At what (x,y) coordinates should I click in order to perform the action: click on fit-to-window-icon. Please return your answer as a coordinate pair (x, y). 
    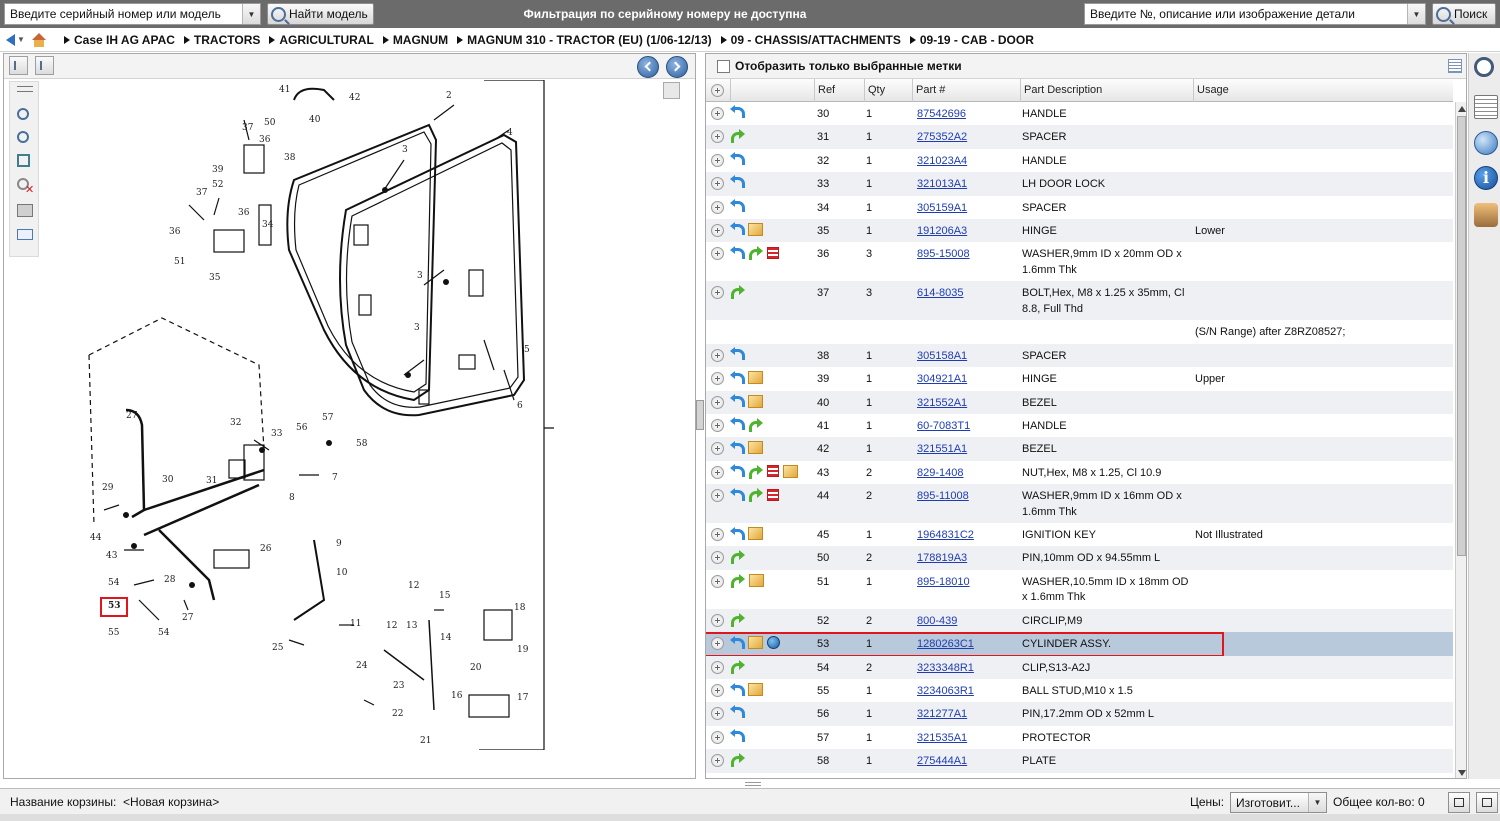
    Looking at the image, I should click on (23, 160).